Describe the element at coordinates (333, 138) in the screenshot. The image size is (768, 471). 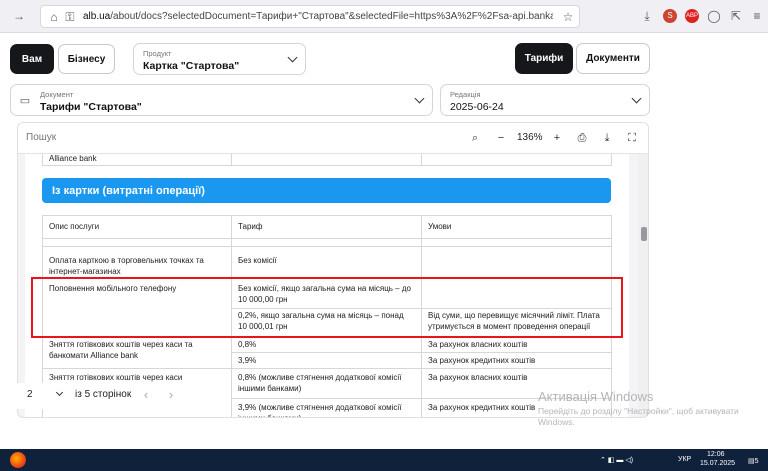
I see `viewer-toolbar: ⌕ − 136% + ⎙ ⤓ ⛶` at that location.